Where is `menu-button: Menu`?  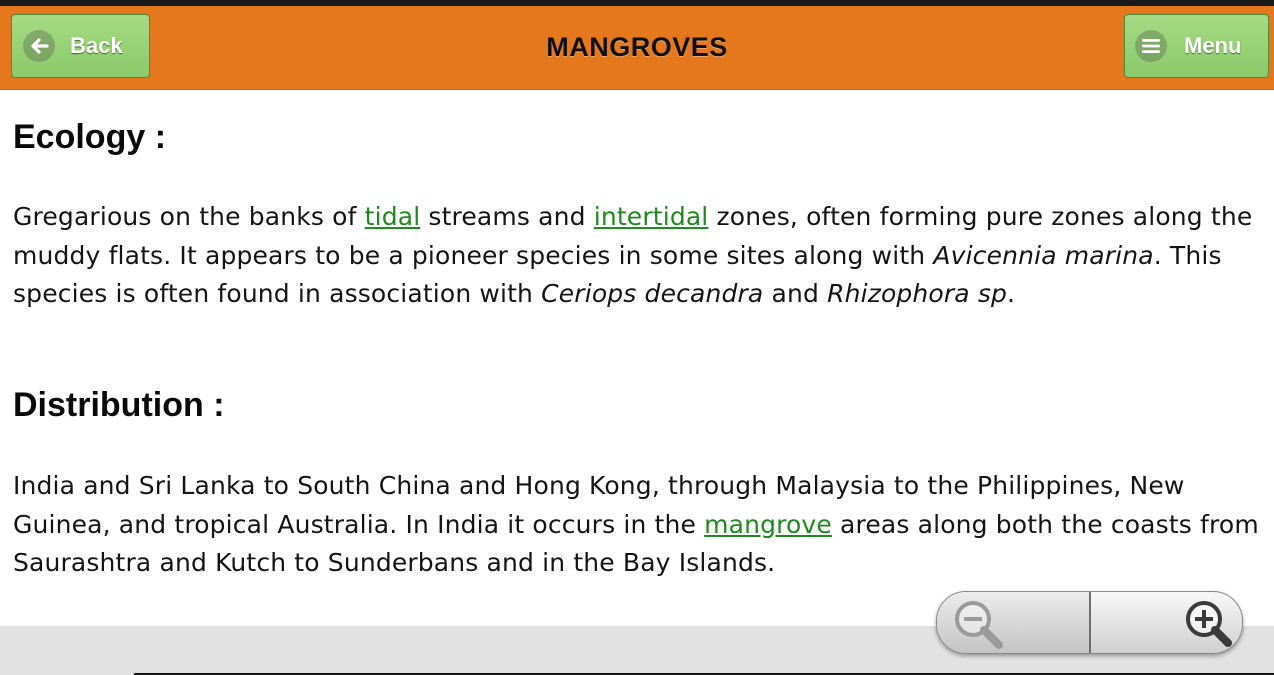 menu-button: Menu is located at coordinates (1196, 46).